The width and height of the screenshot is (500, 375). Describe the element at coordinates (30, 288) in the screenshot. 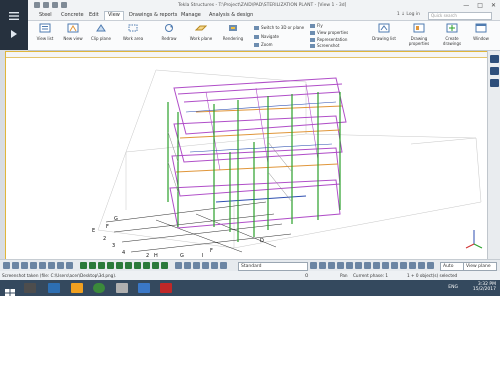

I see `video-app-icon` at that location.